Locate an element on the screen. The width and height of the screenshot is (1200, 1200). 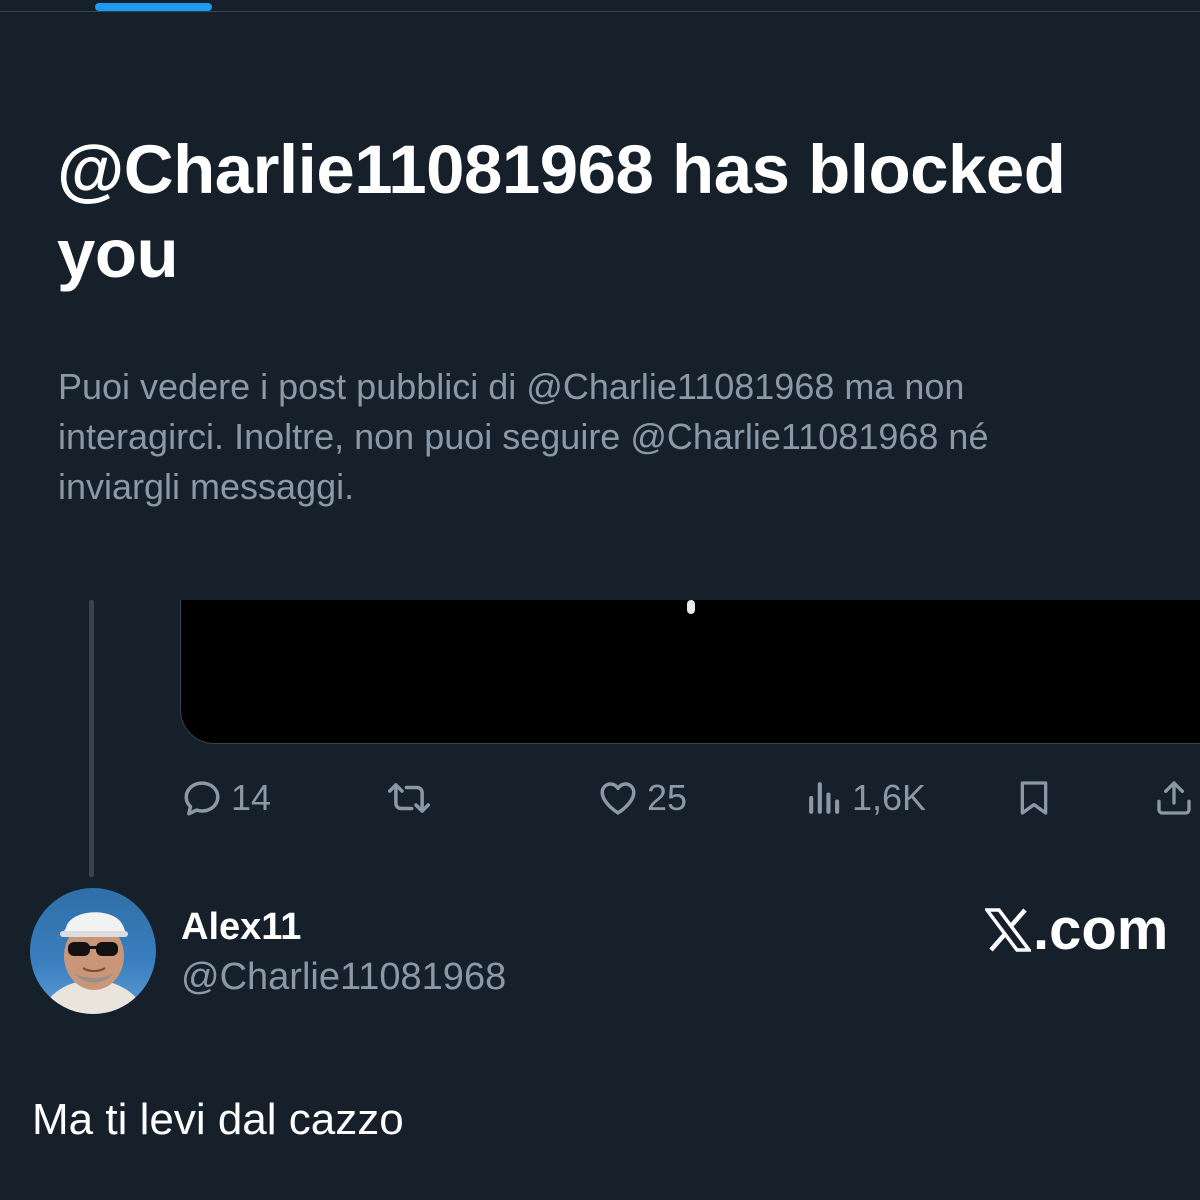
post-media is located at coordinates (690, 672).